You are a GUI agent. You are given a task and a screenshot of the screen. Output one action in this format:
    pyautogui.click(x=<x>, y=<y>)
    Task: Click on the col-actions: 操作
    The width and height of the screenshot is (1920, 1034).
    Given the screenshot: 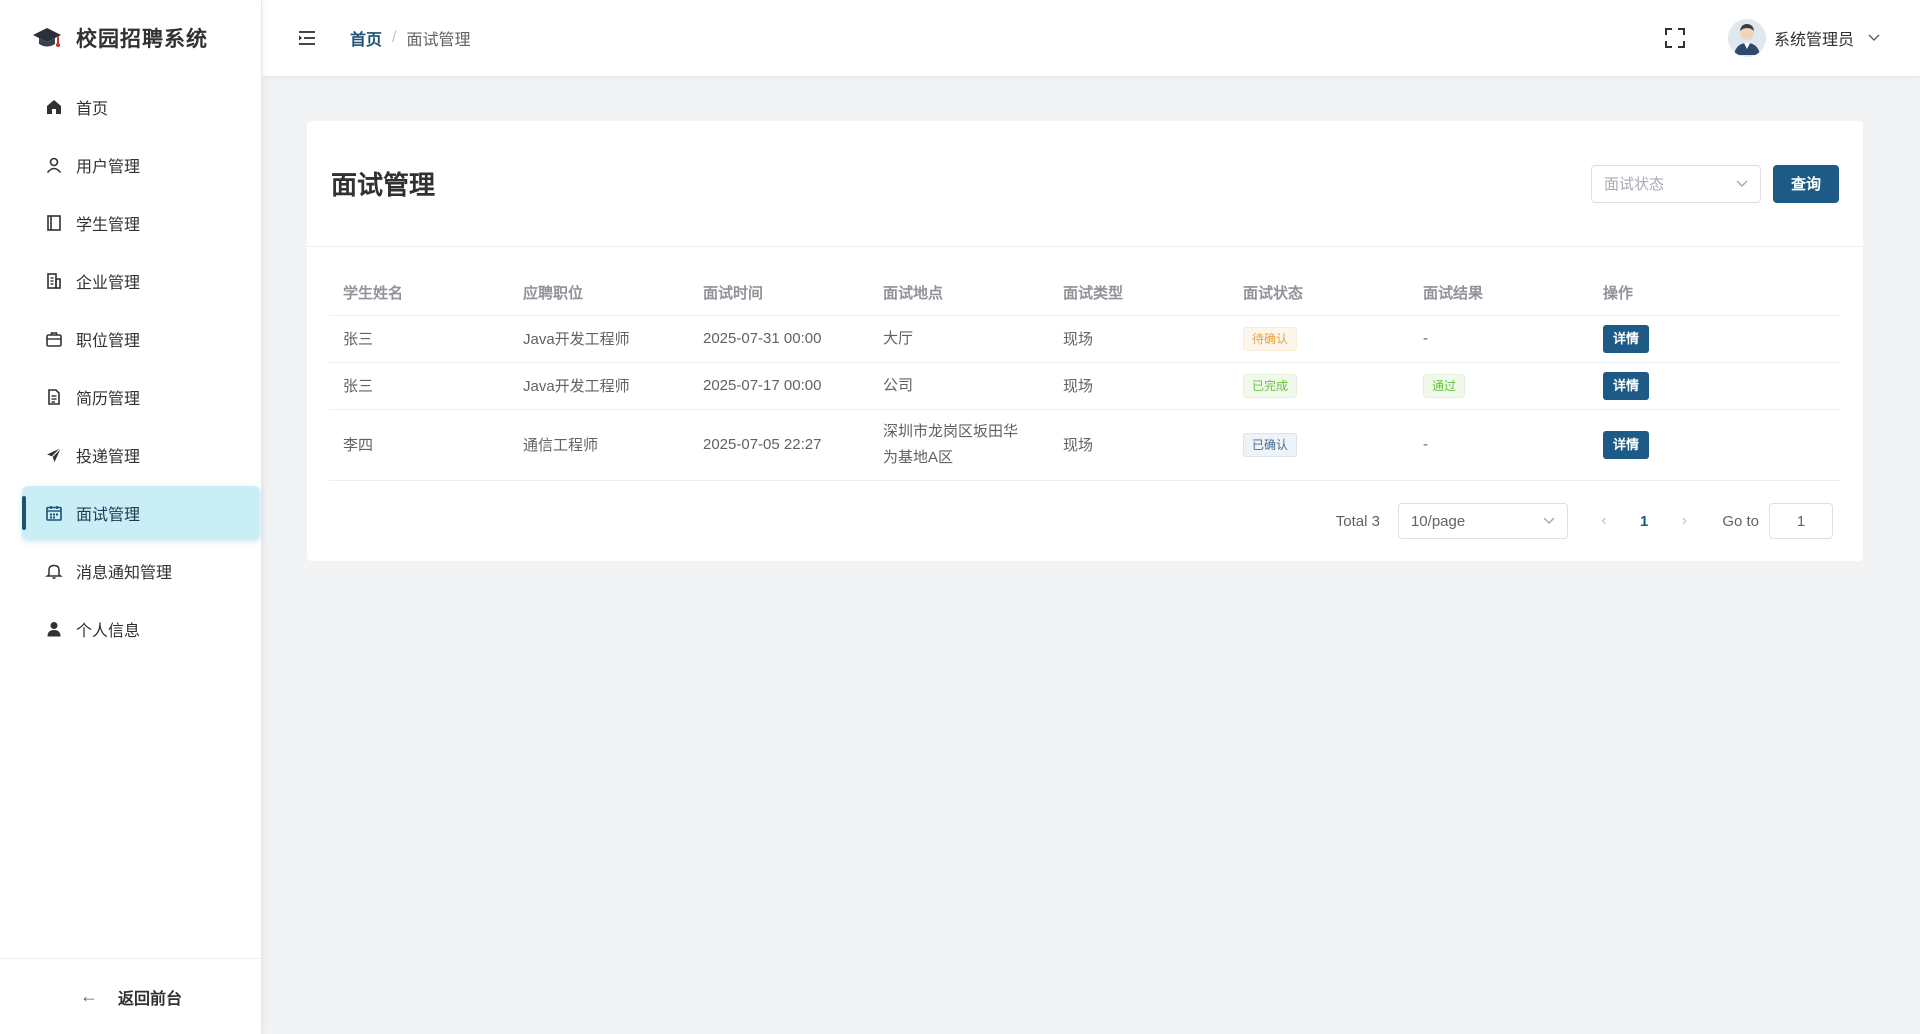 What is the action you would take?
    pyautogui.click(x=1715, y=293)
    